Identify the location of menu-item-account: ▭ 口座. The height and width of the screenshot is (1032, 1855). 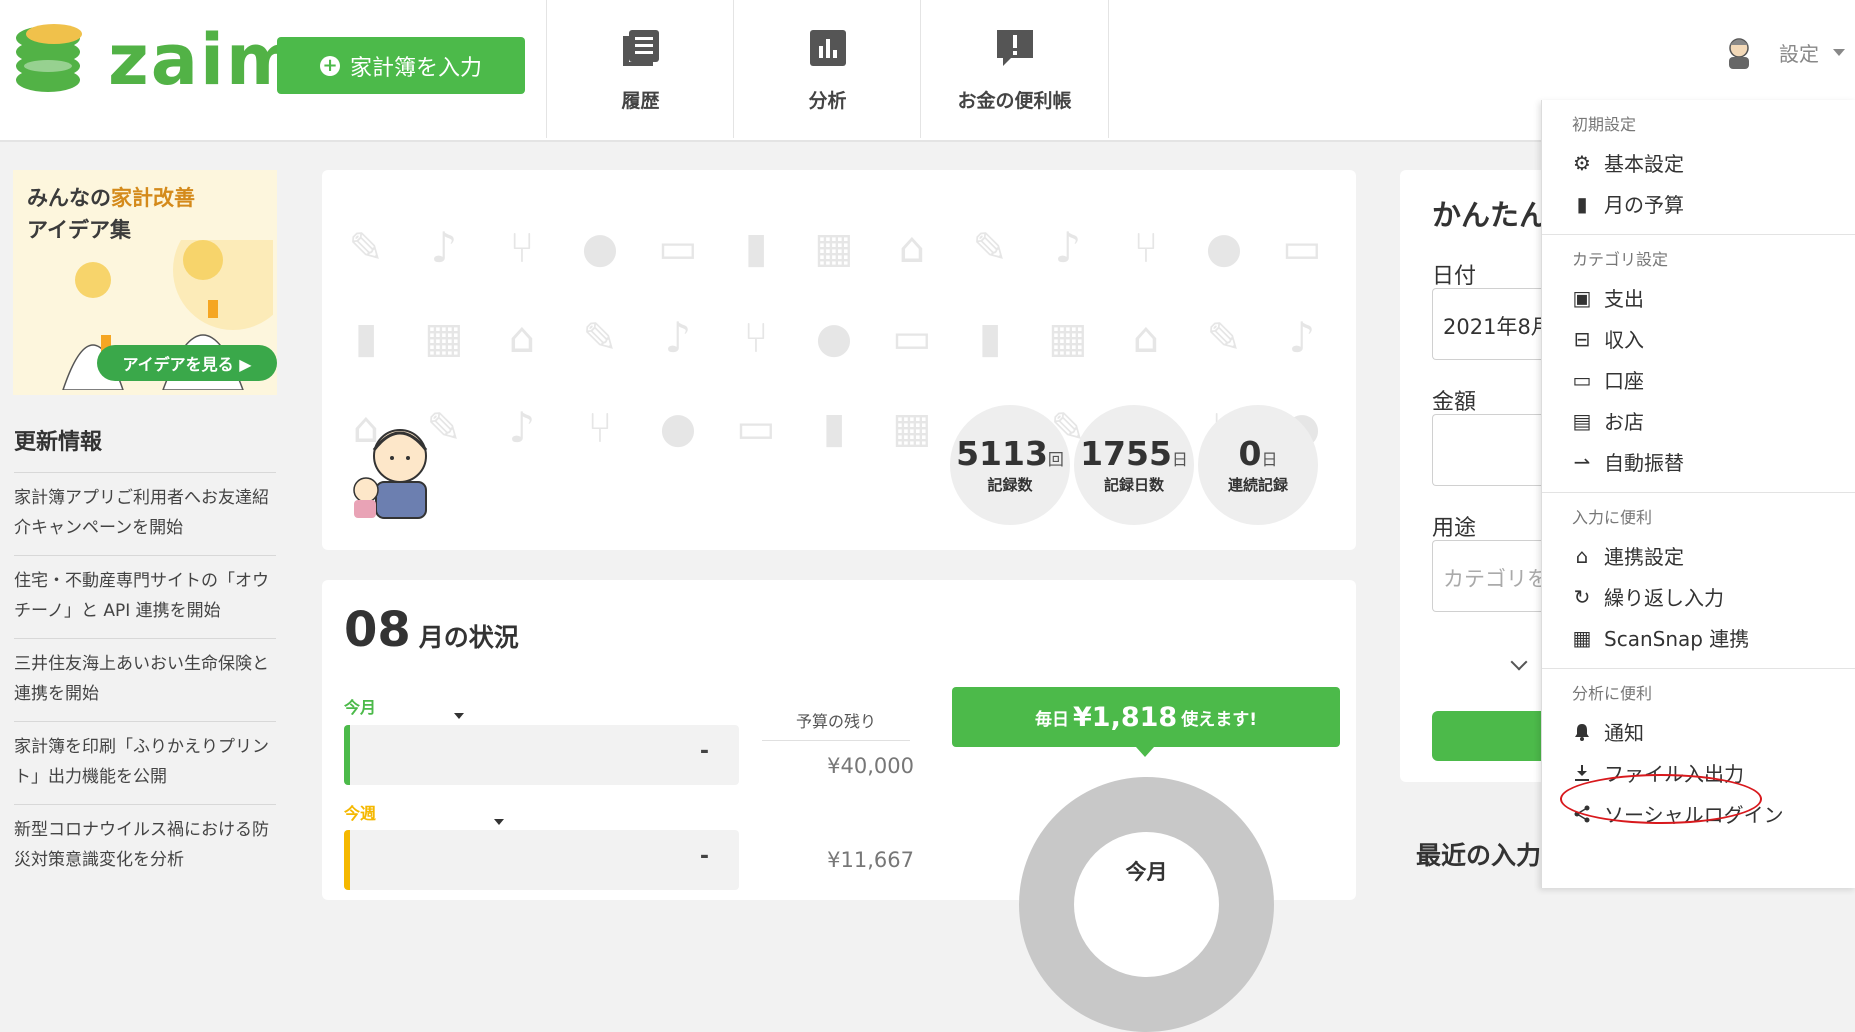
(1698, 379).